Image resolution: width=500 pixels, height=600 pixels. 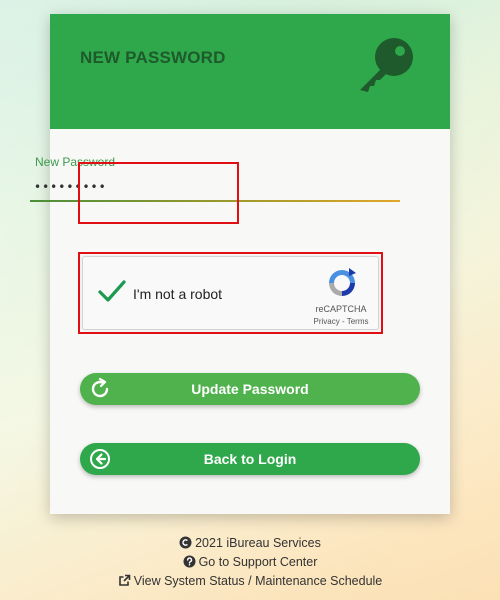 I want to click on back-to-login-label: Back to Login, so click(x=250, y=459).